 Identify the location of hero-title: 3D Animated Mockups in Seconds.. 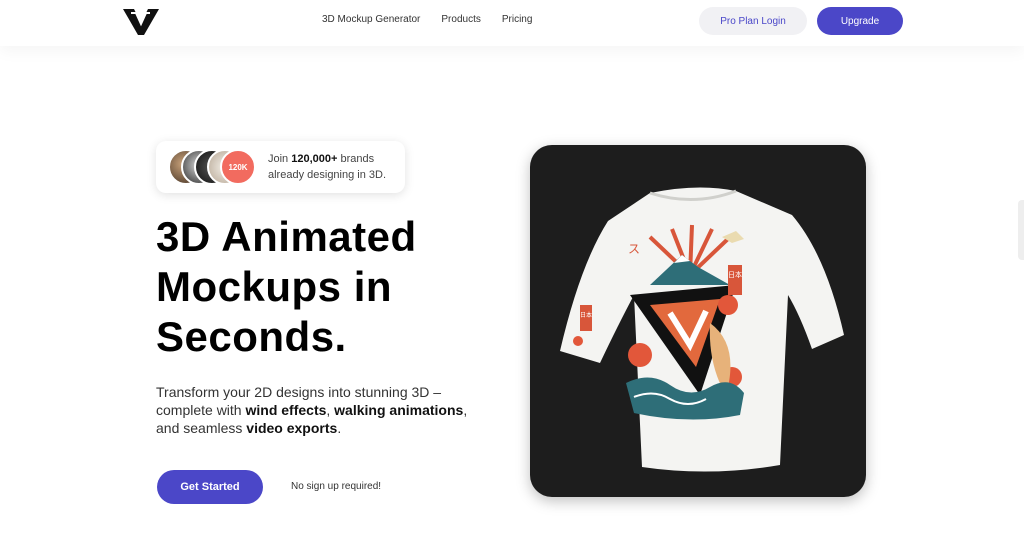
(316, 287).